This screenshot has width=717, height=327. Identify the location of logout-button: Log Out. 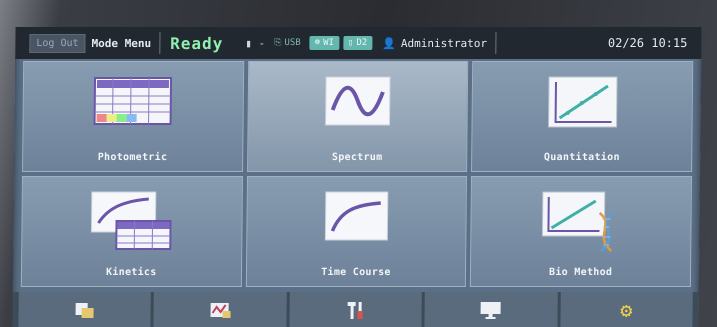
(57, 43).